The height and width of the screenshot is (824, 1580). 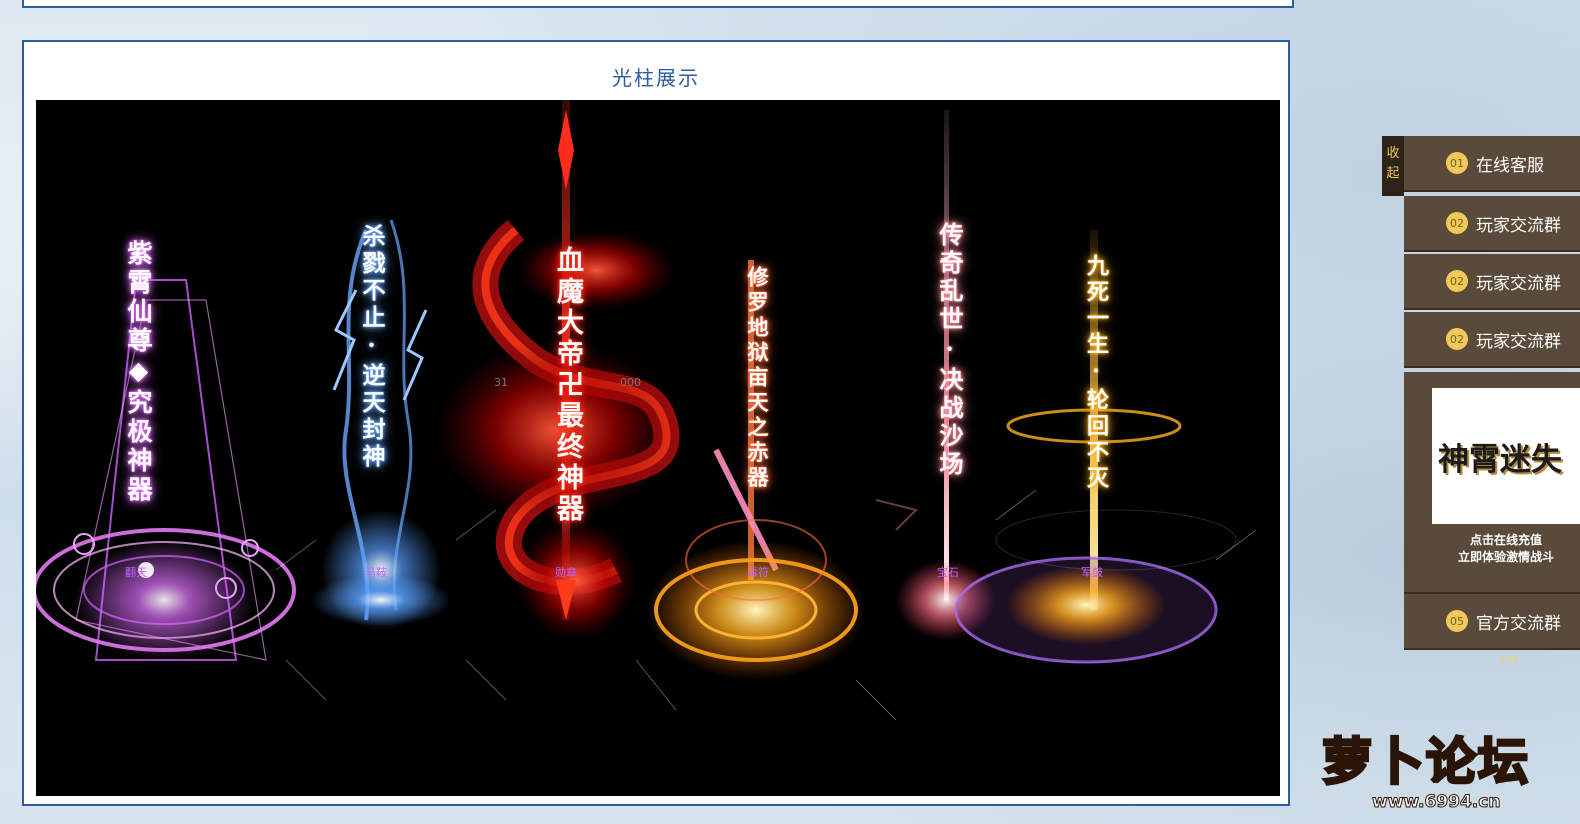 I want to click on faint-text-left: 31, so click(x=501, y=382).